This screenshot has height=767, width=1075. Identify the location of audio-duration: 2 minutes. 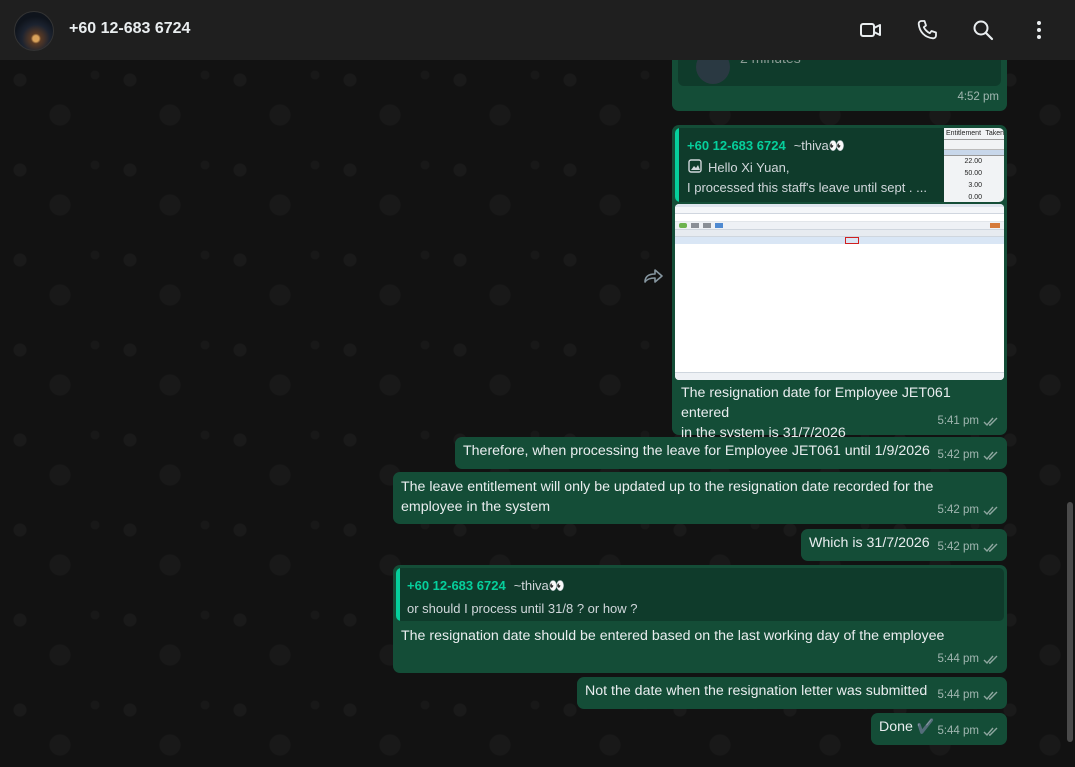
(770, 64).